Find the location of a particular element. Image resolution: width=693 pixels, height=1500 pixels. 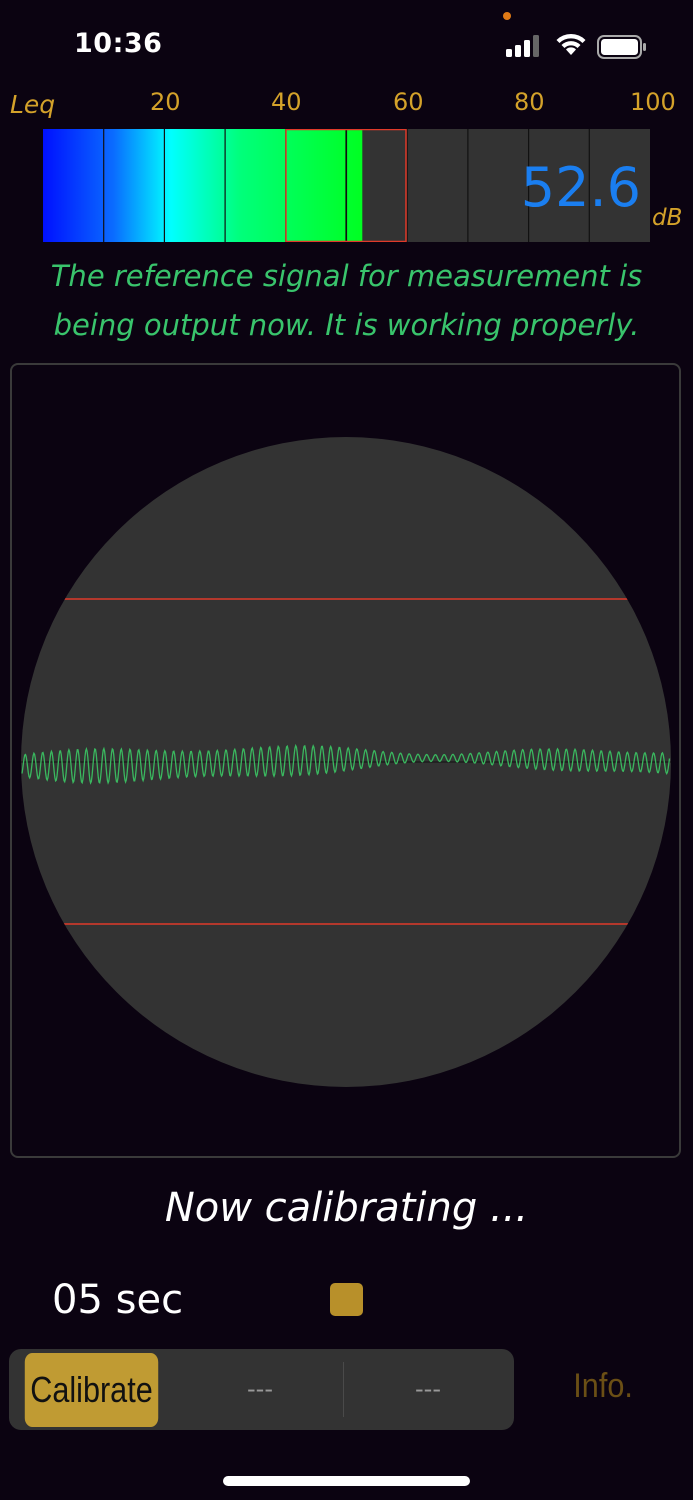

info-button: Info. is located at coordinates (603, 1386).